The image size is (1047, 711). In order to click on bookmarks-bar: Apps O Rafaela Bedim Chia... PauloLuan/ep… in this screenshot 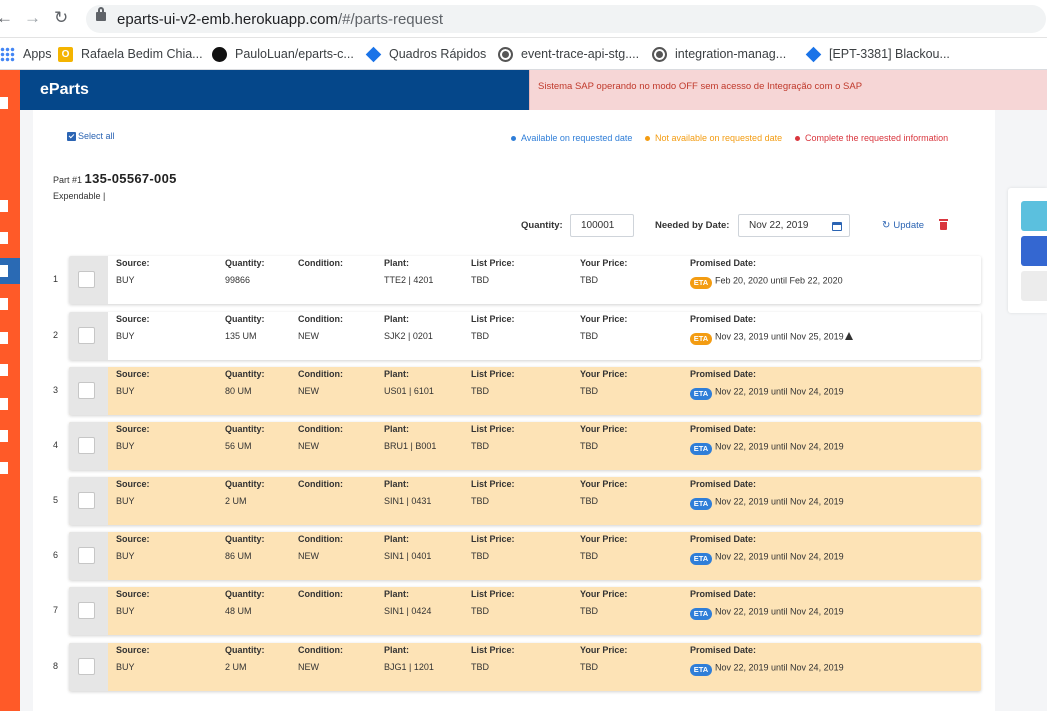, I will do `click(523, 54)`.